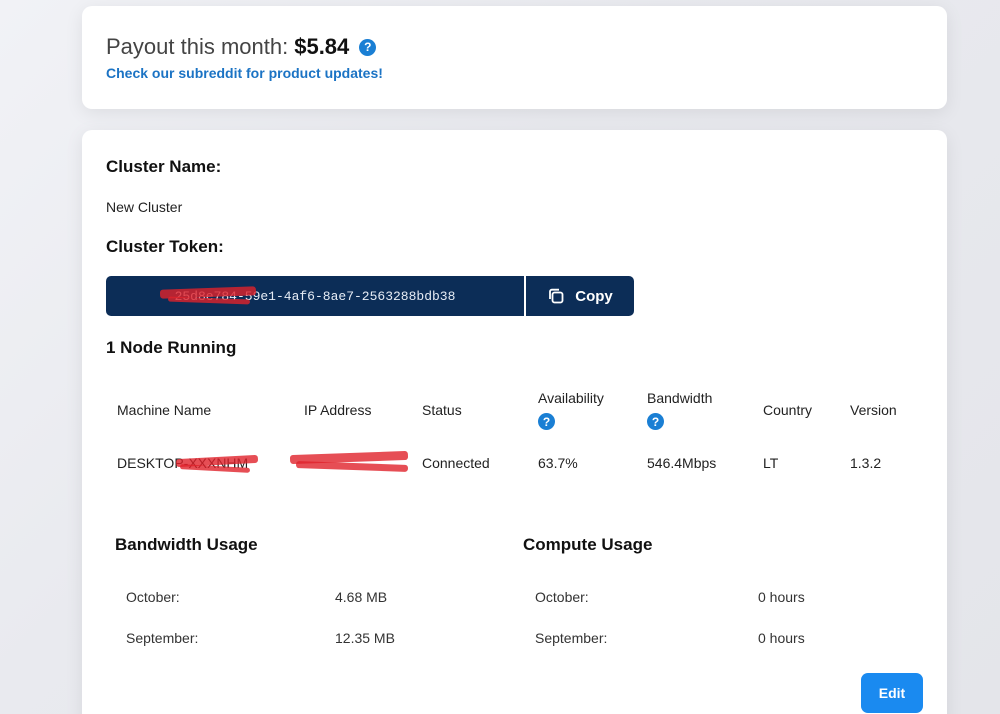 The height and width of the screenshot is (714, 1000). Describe the element at coordinates (361, 597) in the screenshot. I see `usage-value: 4.68 MB` at that location.